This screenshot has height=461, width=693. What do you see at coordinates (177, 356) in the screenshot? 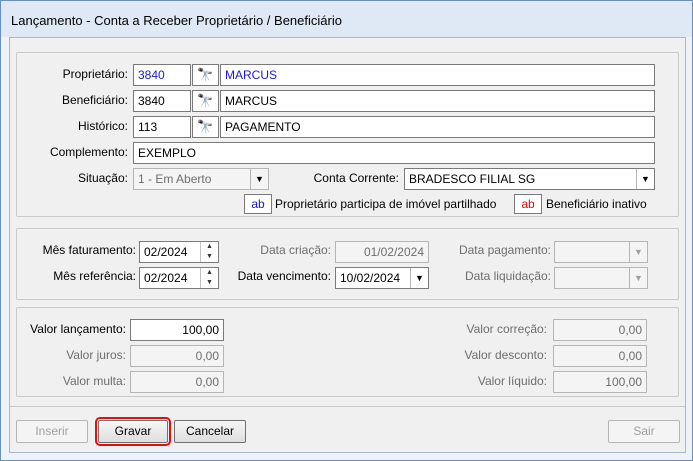
I see `valor-juros-input: 0,00` at bounding box center [177, 356].